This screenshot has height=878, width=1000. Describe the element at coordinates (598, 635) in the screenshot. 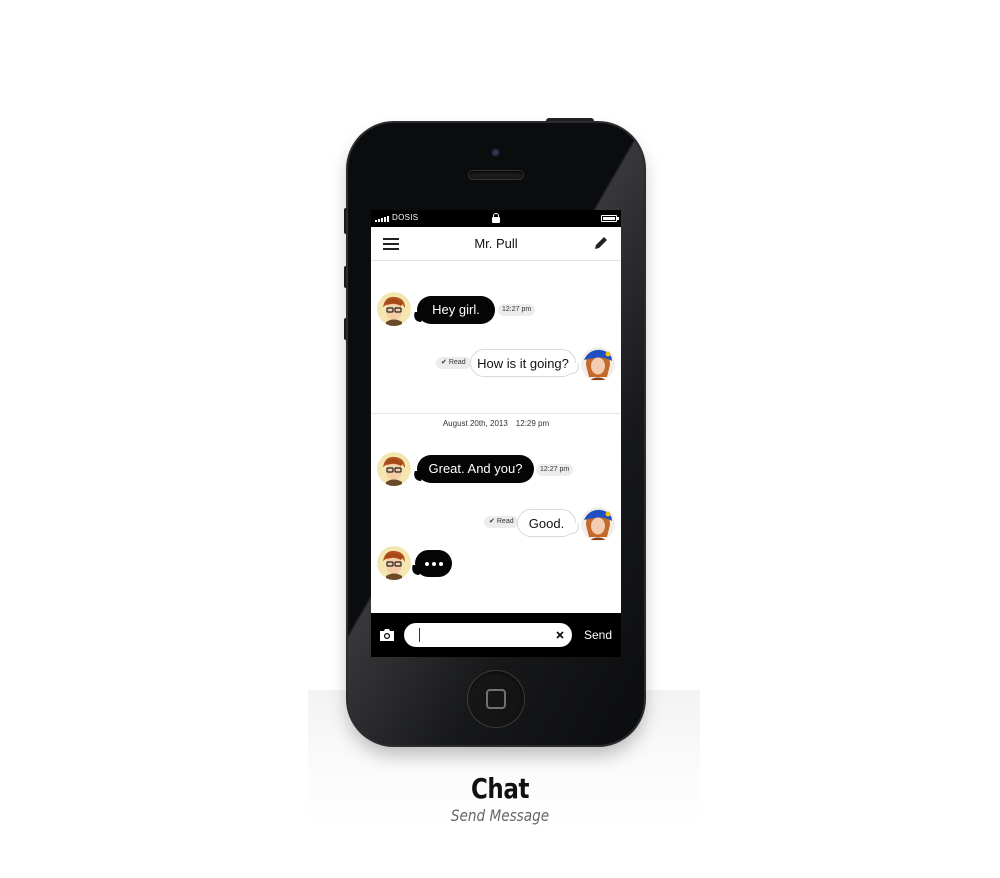

I see `send-button: Send` at that location.